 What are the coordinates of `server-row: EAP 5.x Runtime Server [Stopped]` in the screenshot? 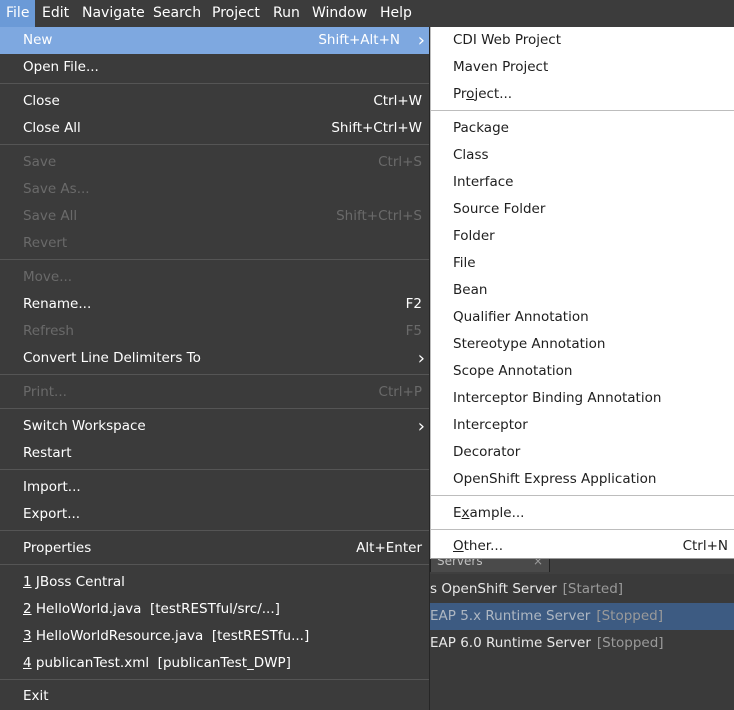 It's located at (582, 616).